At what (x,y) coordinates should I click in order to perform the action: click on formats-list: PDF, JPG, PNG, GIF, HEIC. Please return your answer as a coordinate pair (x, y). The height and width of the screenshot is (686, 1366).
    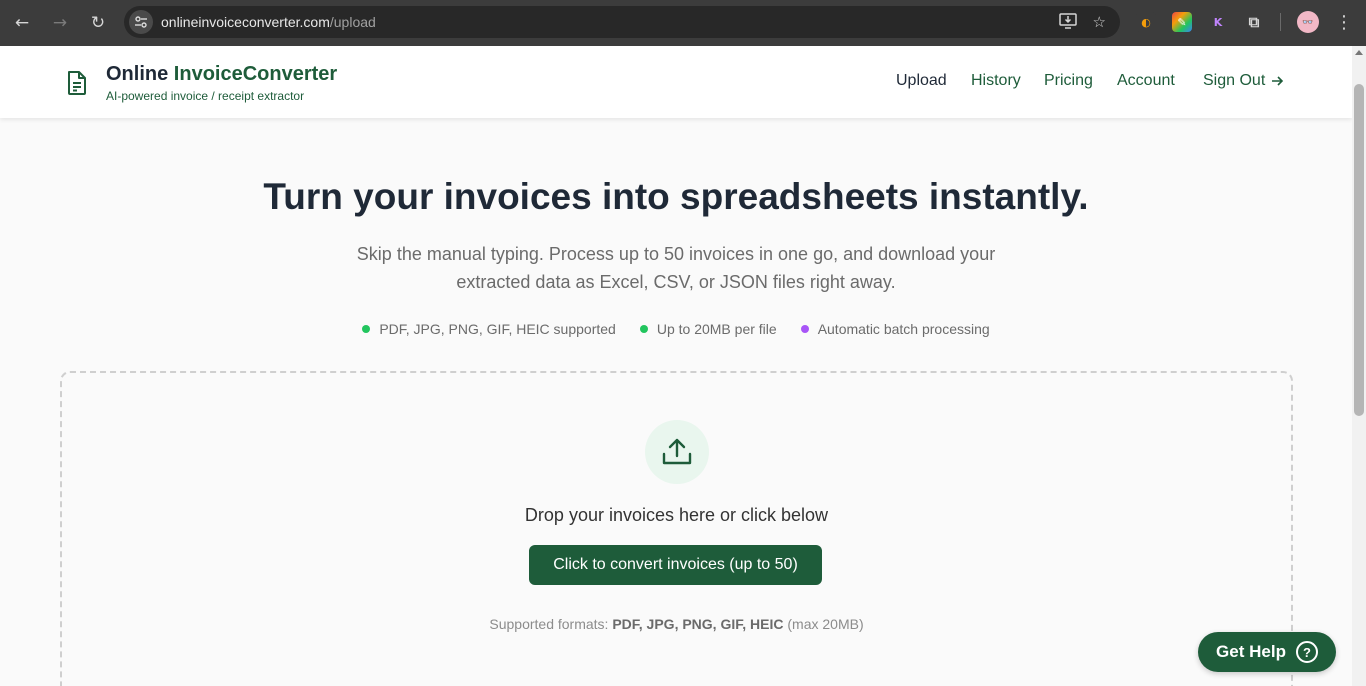
    Looking at the image, I should click on (698, 624).